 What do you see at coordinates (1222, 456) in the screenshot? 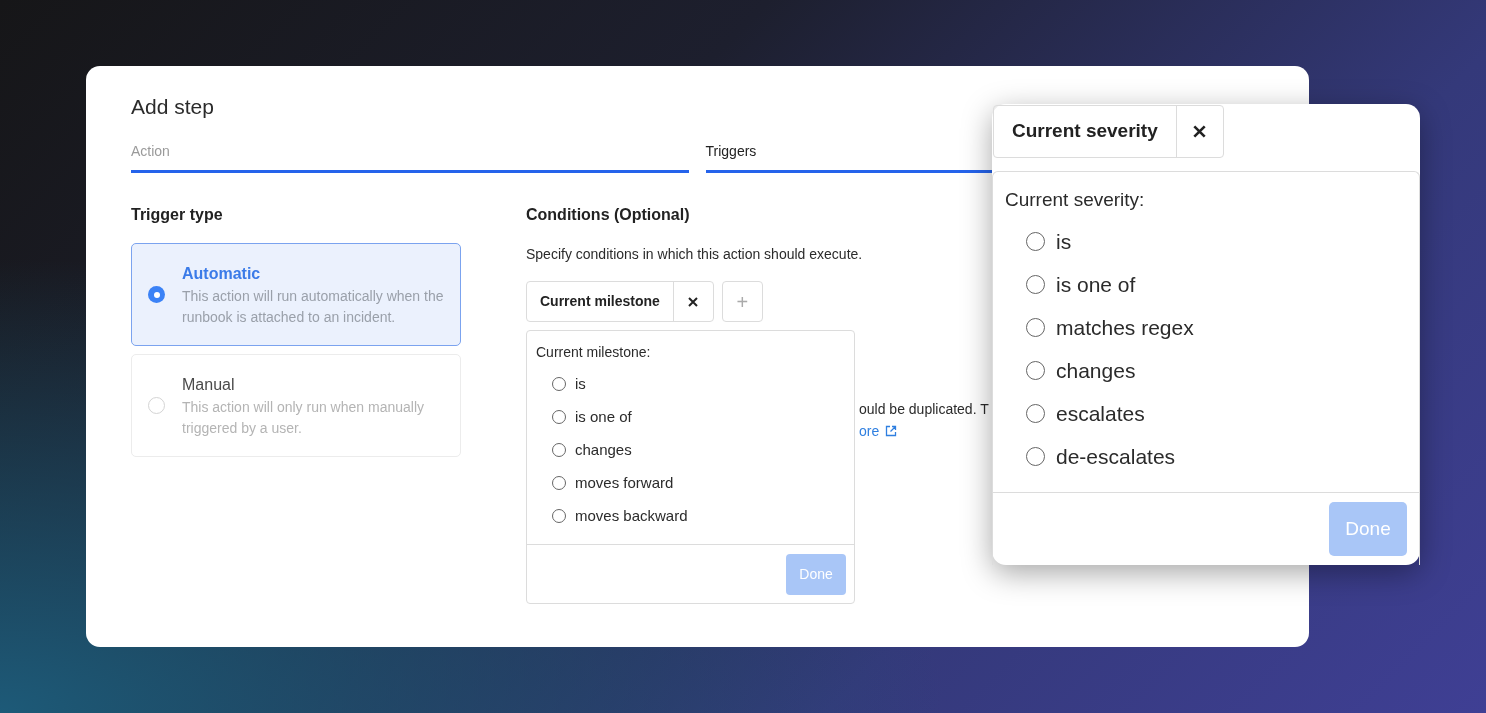
I see `radio-option: de-escalates` at bounding box center [1222, 456].